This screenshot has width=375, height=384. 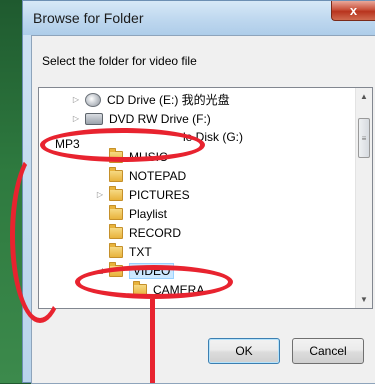 I want to click on tree-item-label: NOTEPAD, so click(x=158, y=175).